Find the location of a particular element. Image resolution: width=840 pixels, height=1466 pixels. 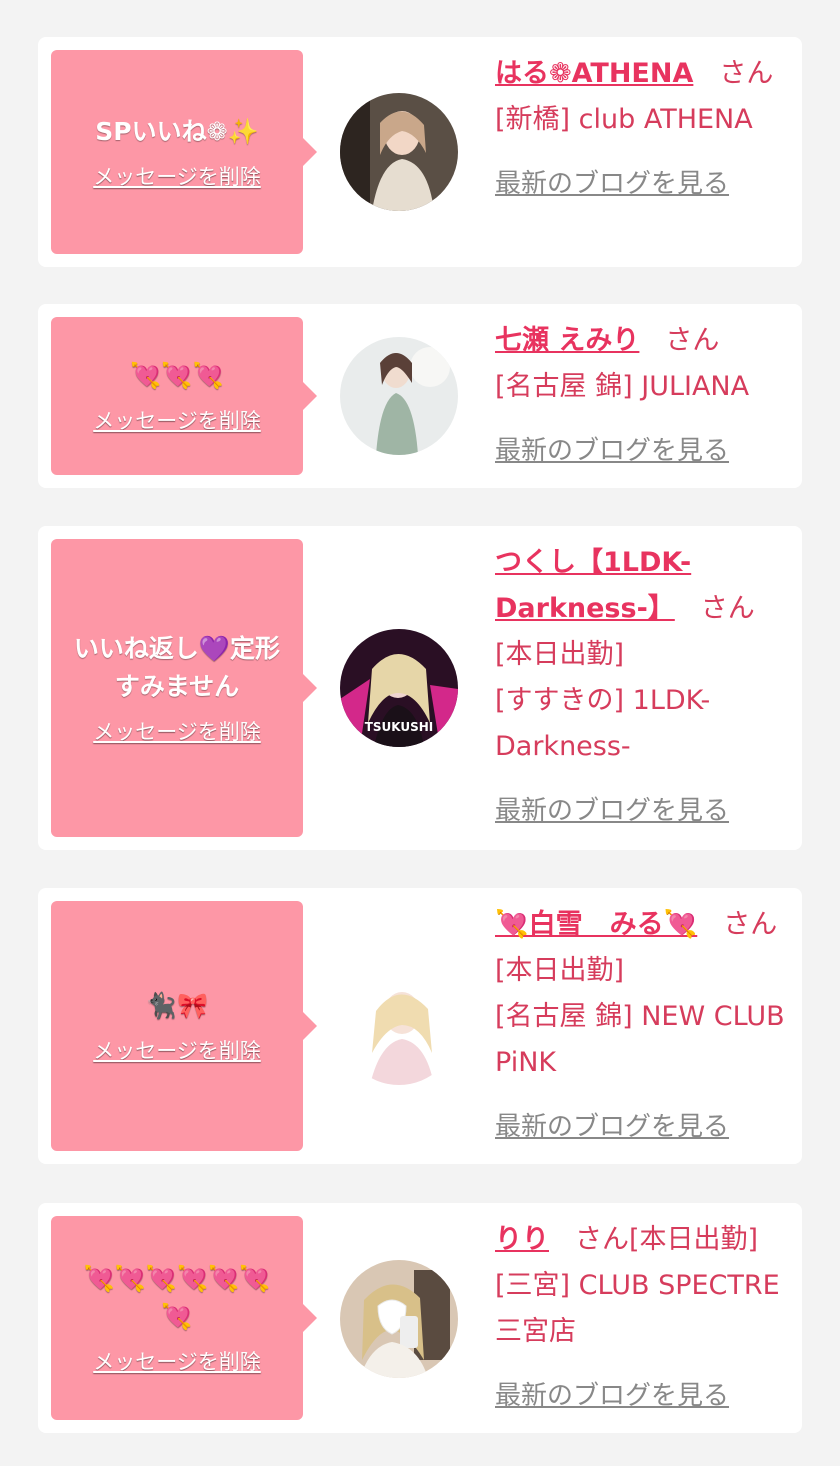

message-bubble: 💘💘💘💘💘💘💘 メッセージを削除 is located at coordinates (184, 1318).